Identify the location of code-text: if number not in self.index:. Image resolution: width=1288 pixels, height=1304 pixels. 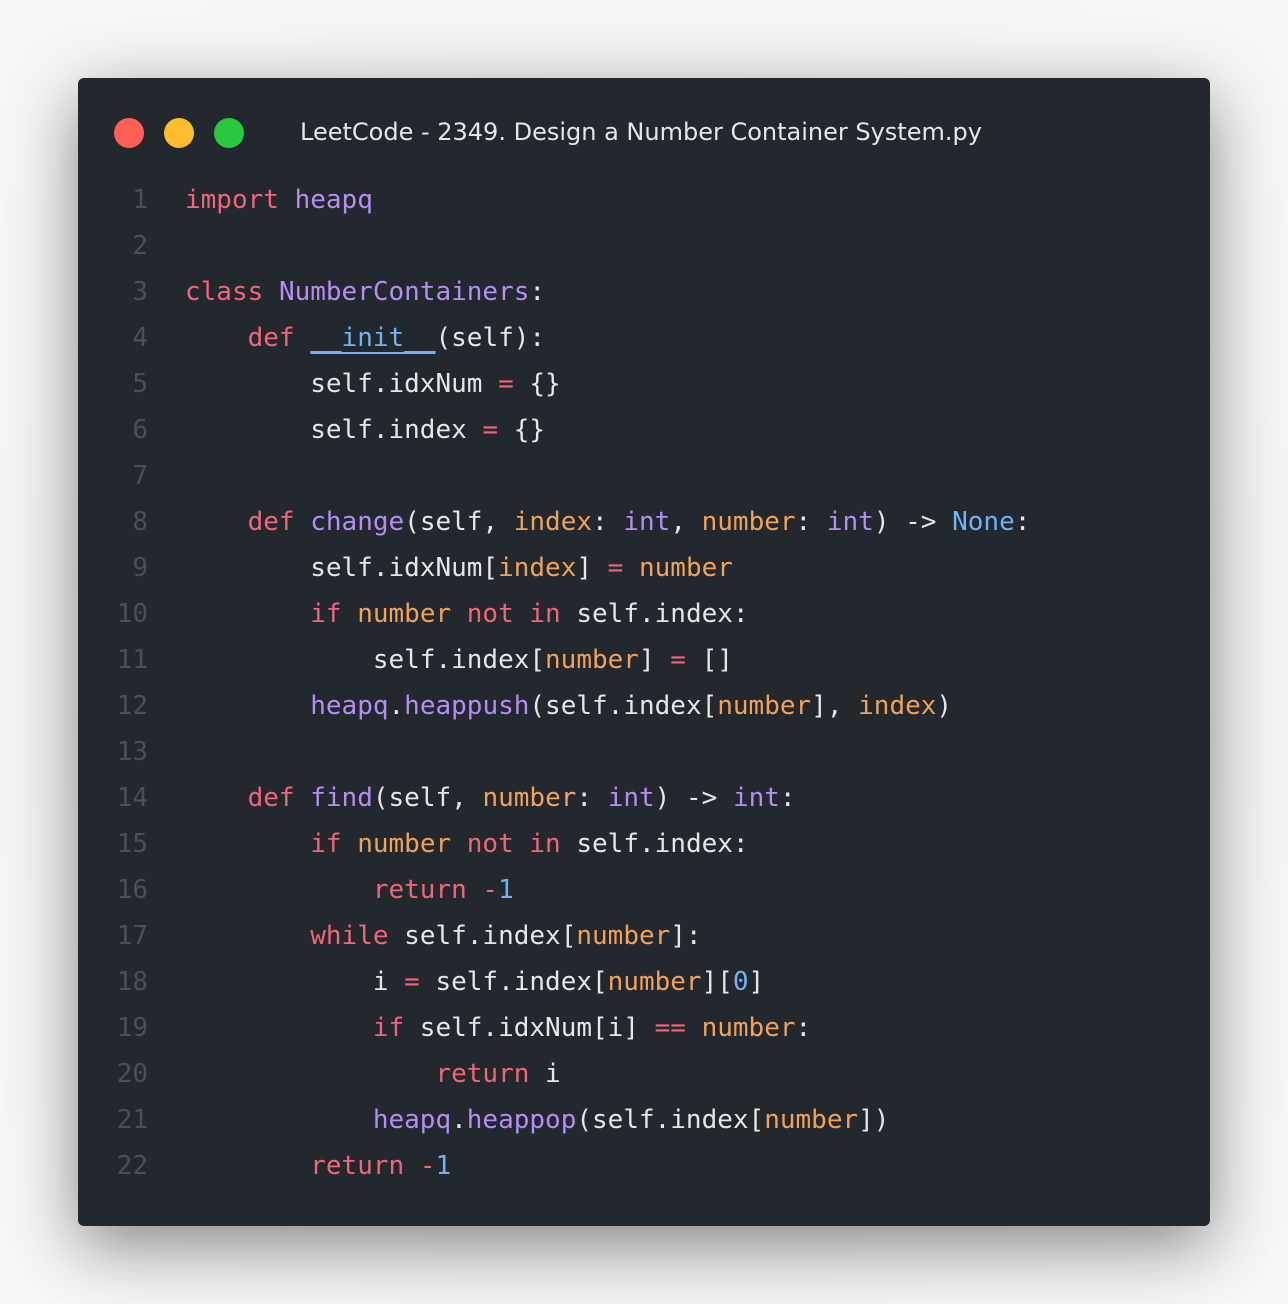
(466, 614).